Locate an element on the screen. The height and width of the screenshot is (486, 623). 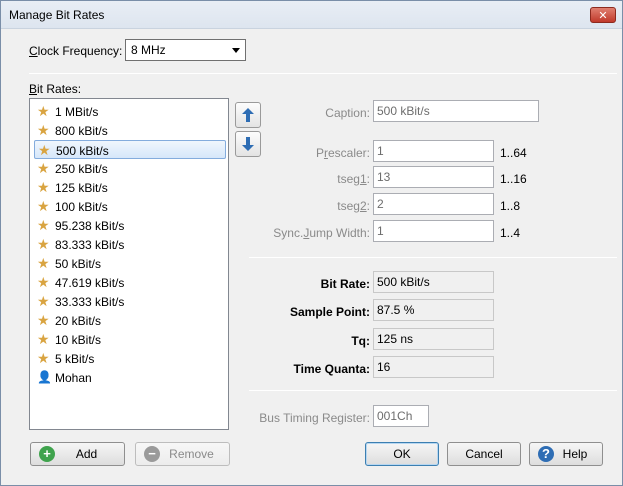
time-quanta-value: 16 is located at coordinates (433, 367).